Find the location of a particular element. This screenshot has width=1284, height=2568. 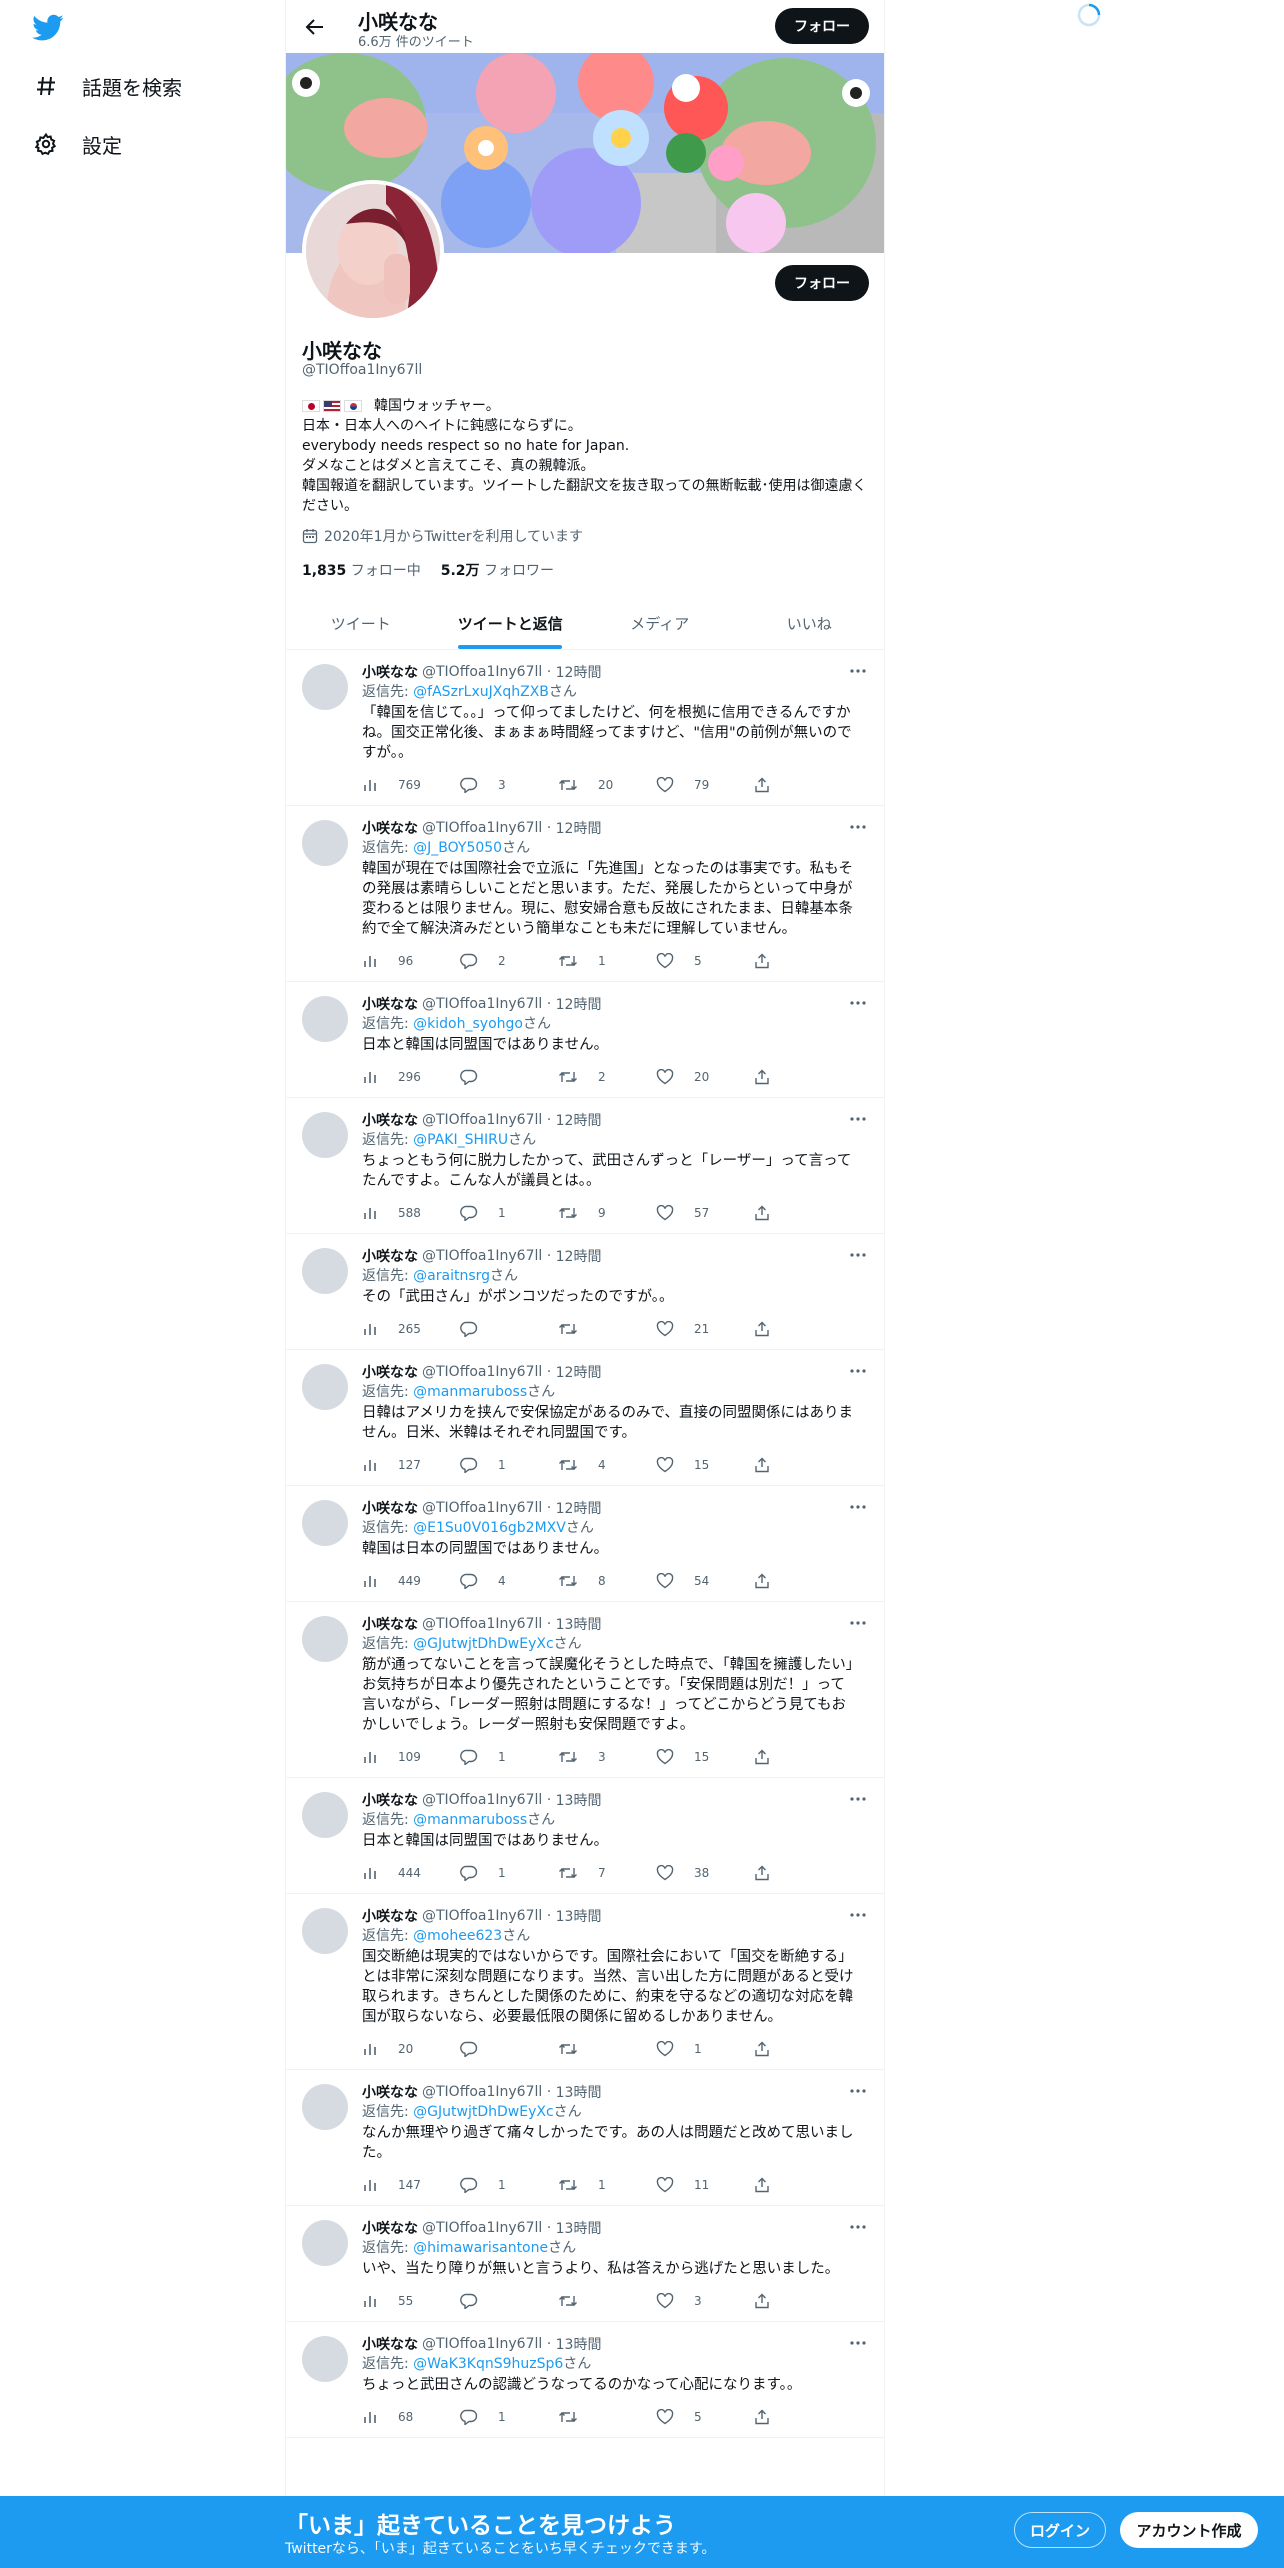

tab-tweets: ツイート is located at coordinates (361, 623).